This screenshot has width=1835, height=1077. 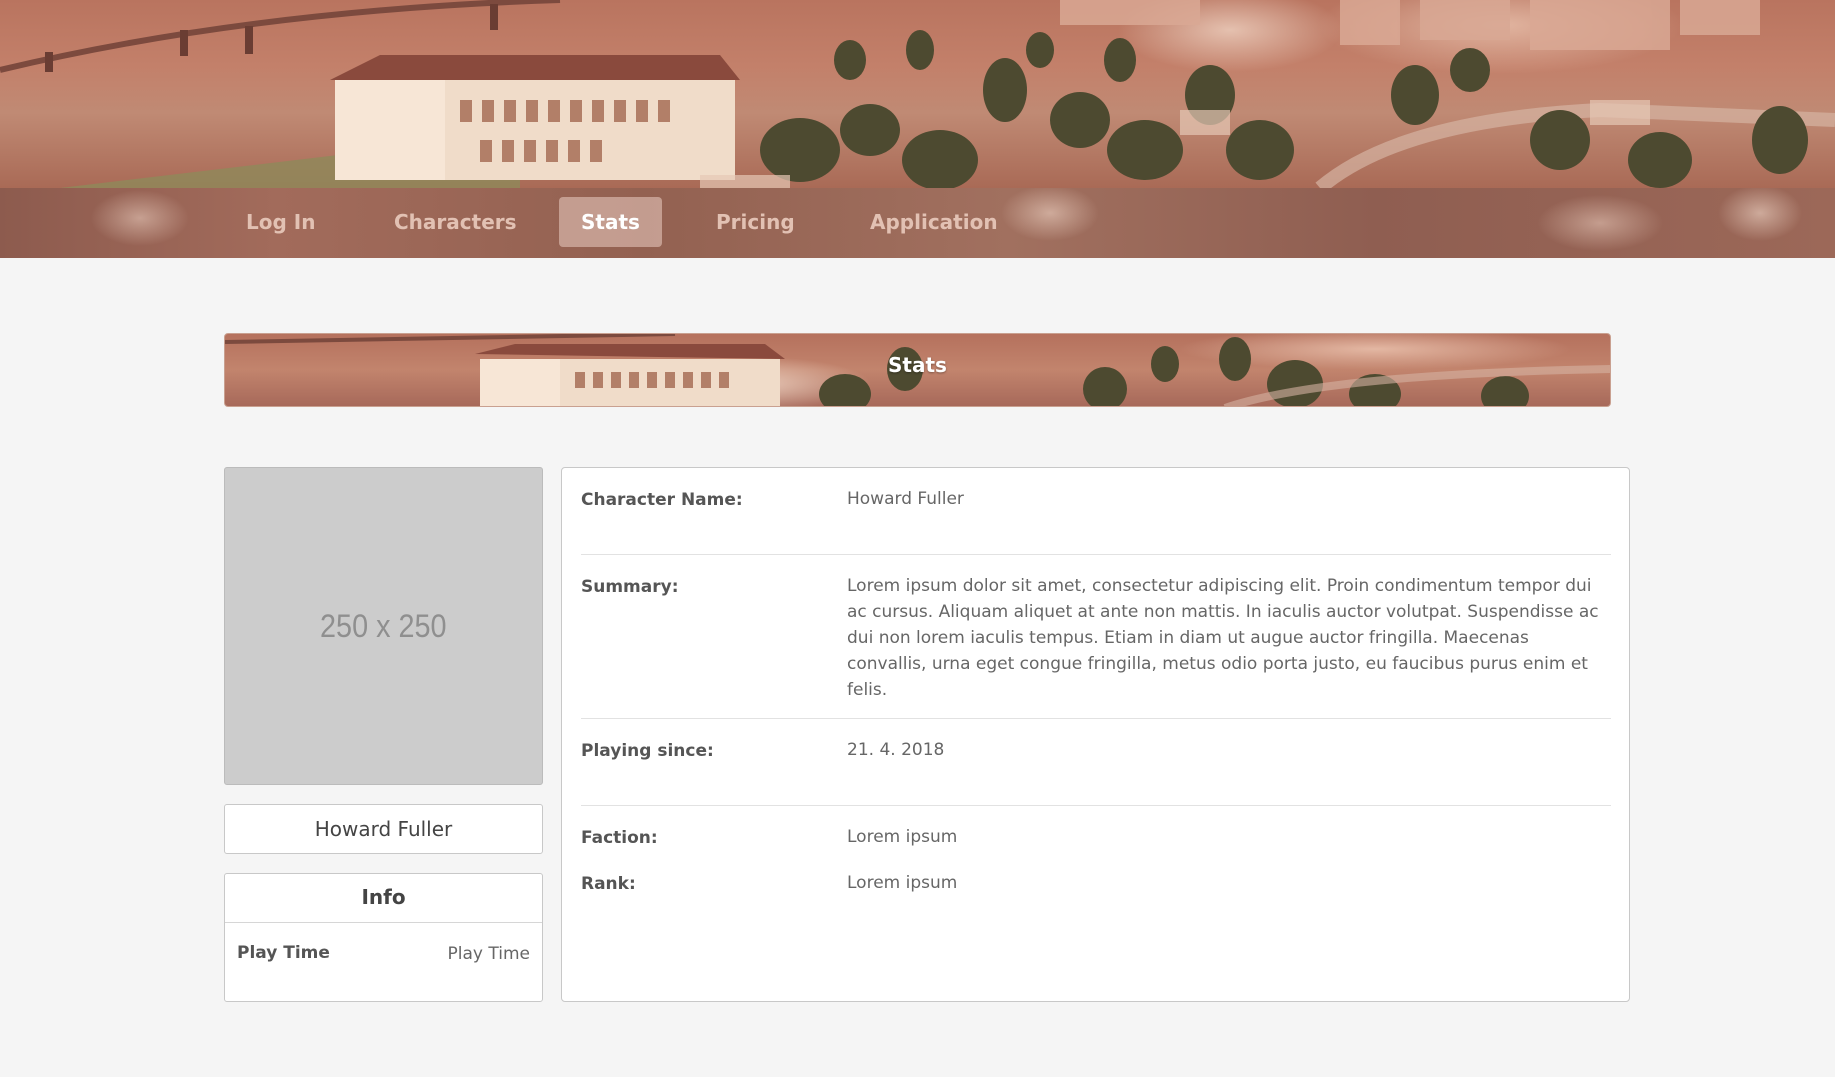 I want to click on rank-label: Rank:, so click(x=608, y=884).